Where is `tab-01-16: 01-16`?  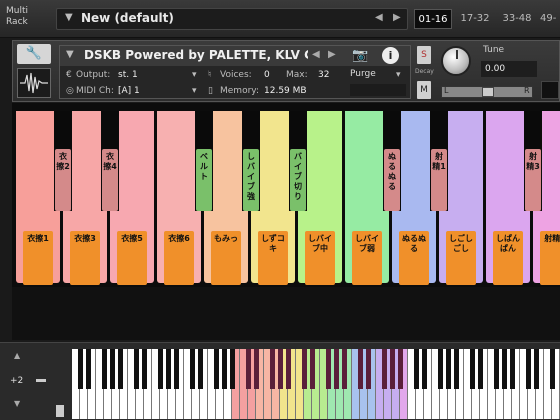 tab-01-16: 01-16 is located at coordinates (433, 19).